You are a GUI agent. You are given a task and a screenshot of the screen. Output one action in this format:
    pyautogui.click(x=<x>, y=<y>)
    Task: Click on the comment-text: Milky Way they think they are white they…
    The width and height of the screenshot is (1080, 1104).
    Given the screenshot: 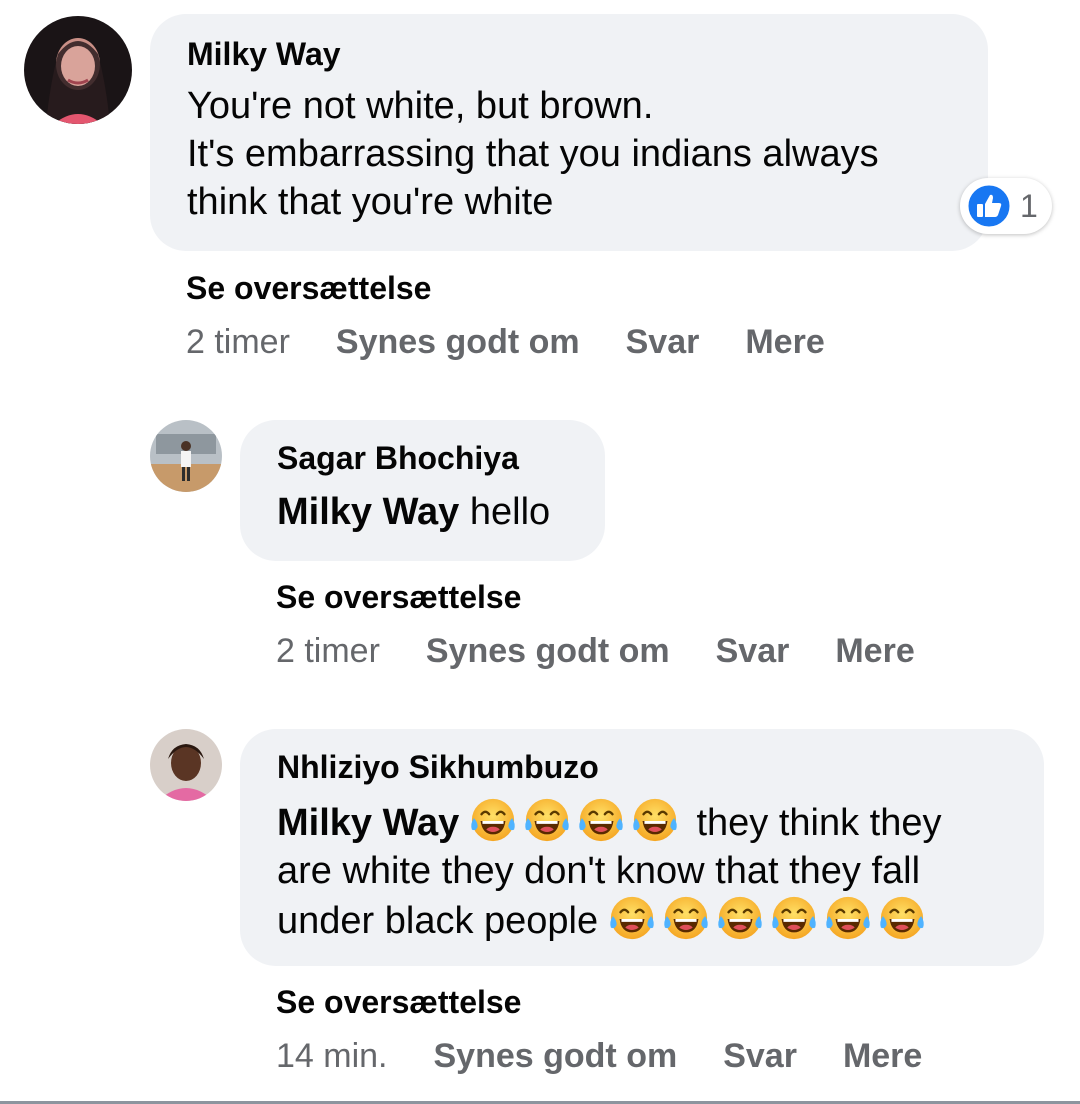 What is the action you would take?
    pyautogui.click(x=660, y=871)
    